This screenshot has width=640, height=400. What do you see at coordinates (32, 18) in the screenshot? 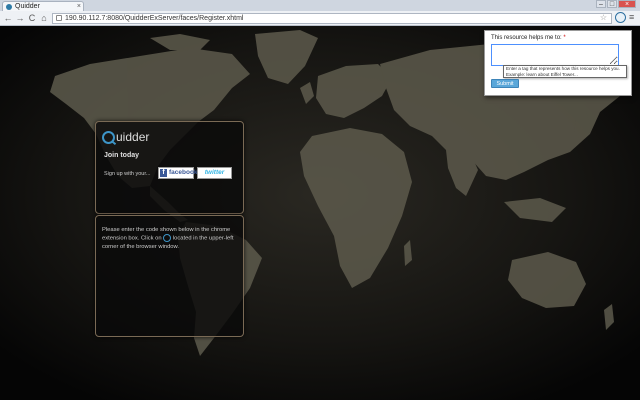
I see `reload-icon: C` at bounding box center [32, 18].